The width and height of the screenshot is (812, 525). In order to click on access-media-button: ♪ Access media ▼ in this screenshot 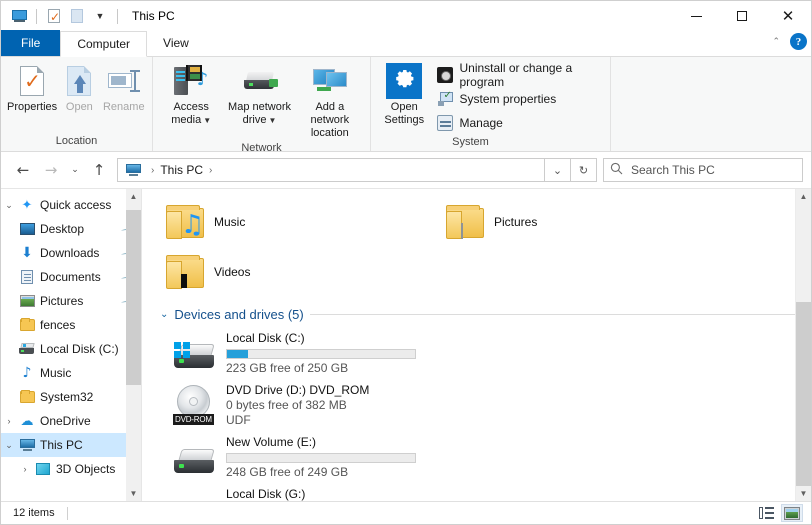, I will do `click(191, 94)`.